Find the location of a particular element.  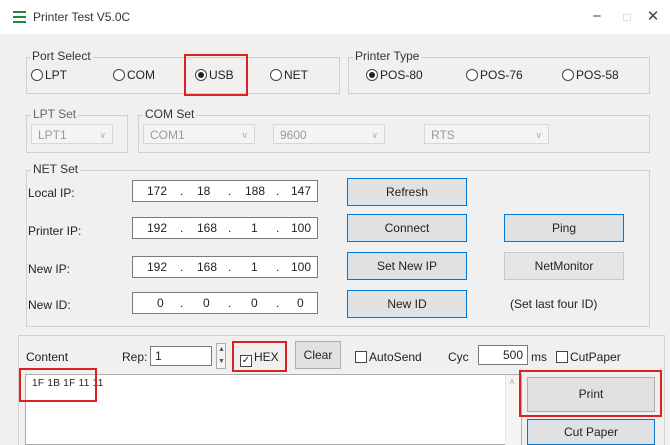

radio-type-pos58: POS-58 is located at coordinates (590, 75).